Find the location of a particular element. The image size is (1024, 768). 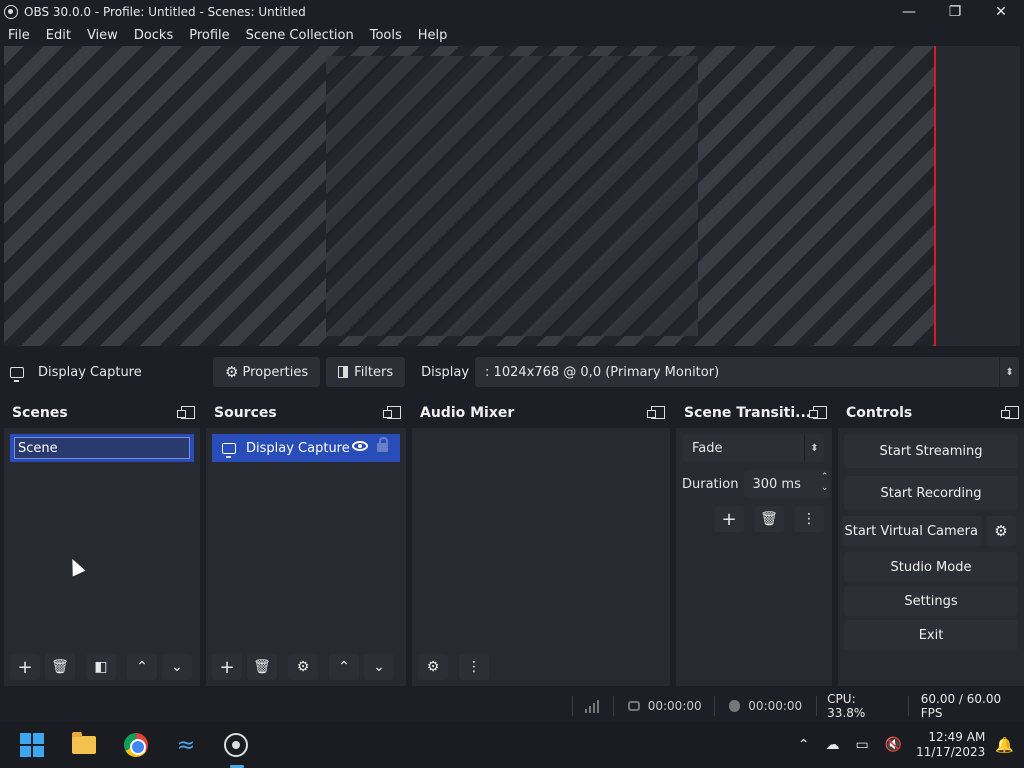

sources-title: Sources is located at coordinates (245, 413).